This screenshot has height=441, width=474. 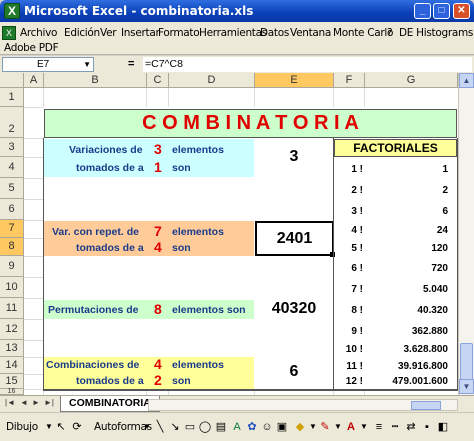 I want to click on combinaciones-result: 6, so click(x=294, y=372).